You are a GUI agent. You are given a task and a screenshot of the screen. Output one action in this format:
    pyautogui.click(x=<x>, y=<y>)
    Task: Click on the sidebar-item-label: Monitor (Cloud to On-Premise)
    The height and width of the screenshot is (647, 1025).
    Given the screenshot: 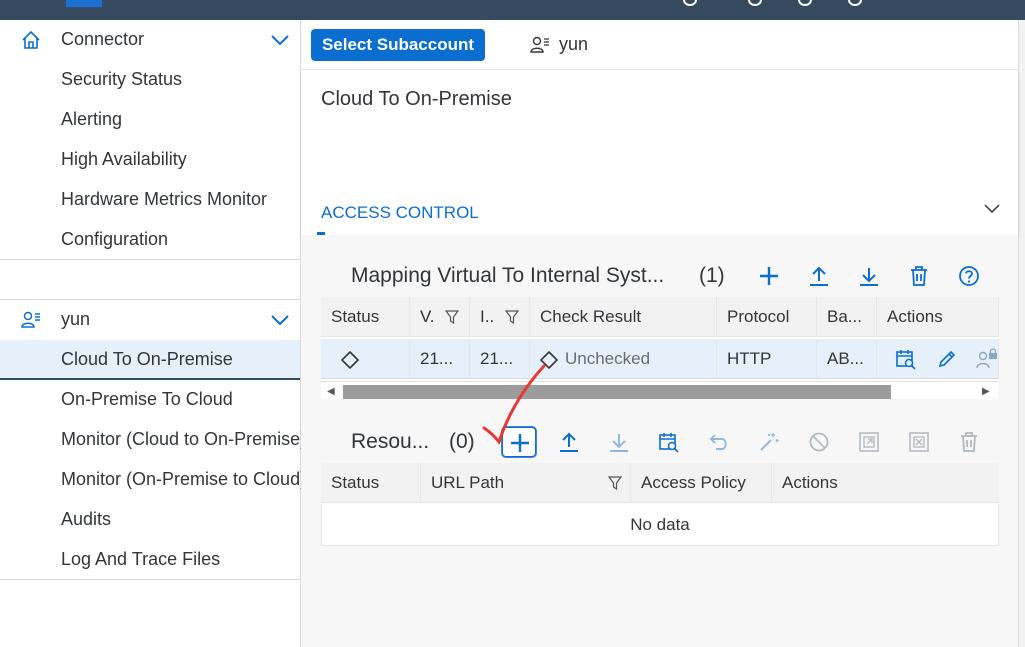 What is the action you would take?
    pyautogui.click(x=184, y=439)
    